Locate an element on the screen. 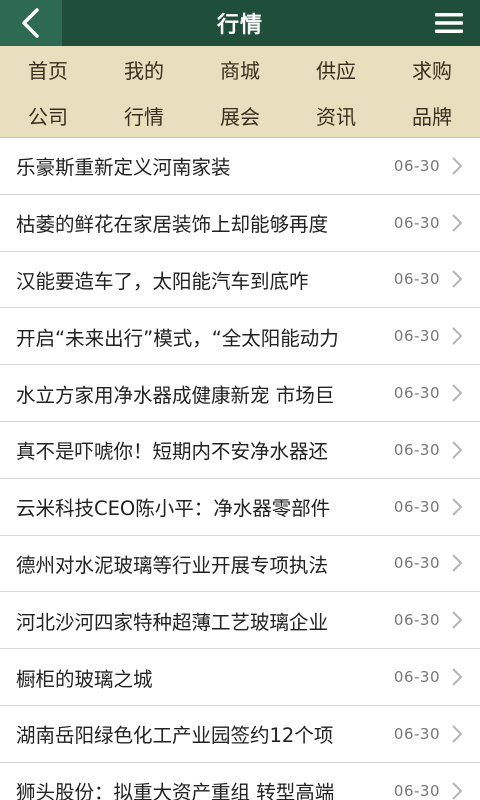 This screenshot has height=800, width=480. back-button is located at coordinates (31, 23).